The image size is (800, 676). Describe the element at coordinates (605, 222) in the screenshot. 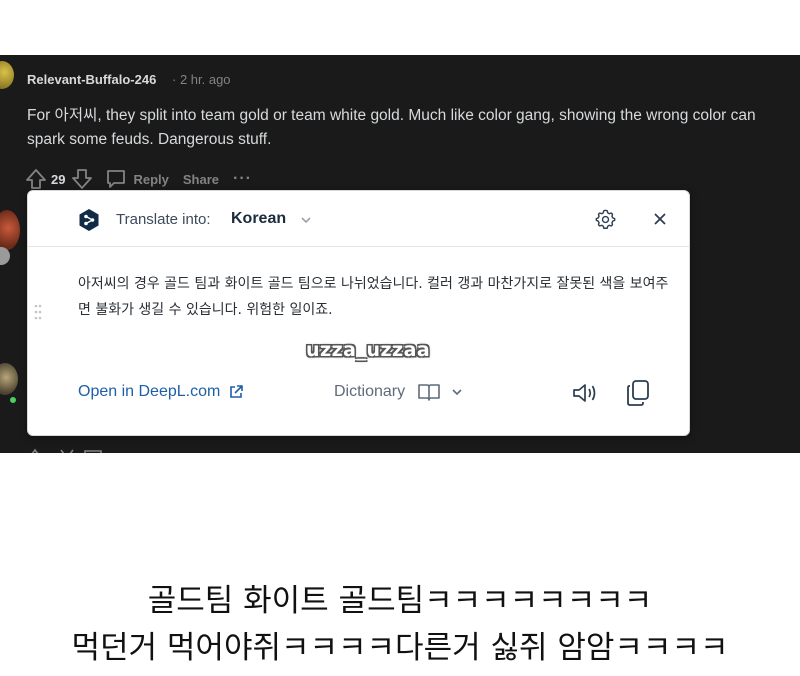

I see `gear-icon` at that location.